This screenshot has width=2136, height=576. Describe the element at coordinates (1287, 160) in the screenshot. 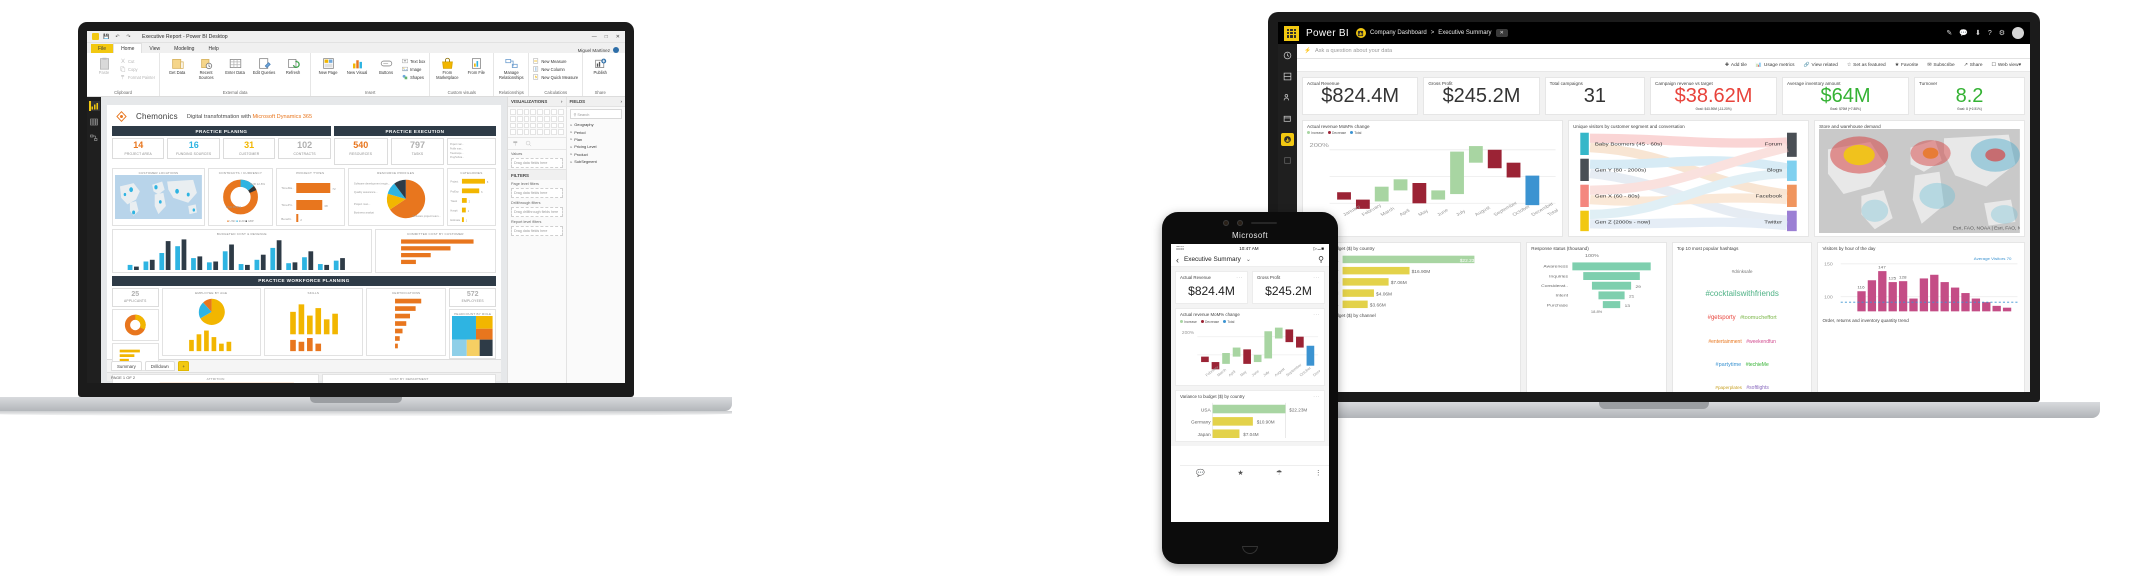

I see `learn-icon` at that location.